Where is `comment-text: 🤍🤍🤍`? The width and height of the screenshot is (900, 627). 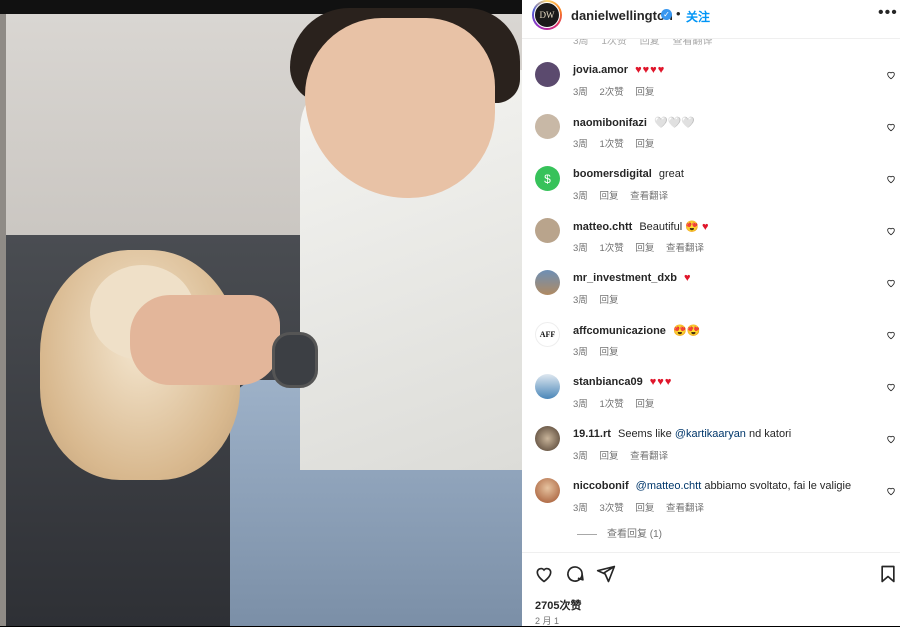 comment-text: 🤍🤍🤍 is located at coordinates (675, 123).